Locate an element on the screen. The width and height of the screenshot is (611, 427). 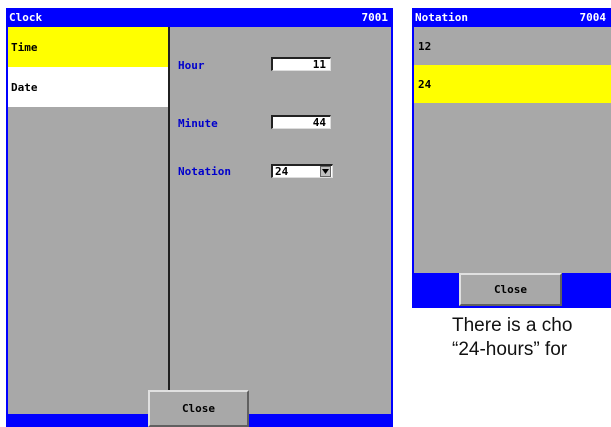
notation-option-12: 12 is located at coordinates (512, 46).